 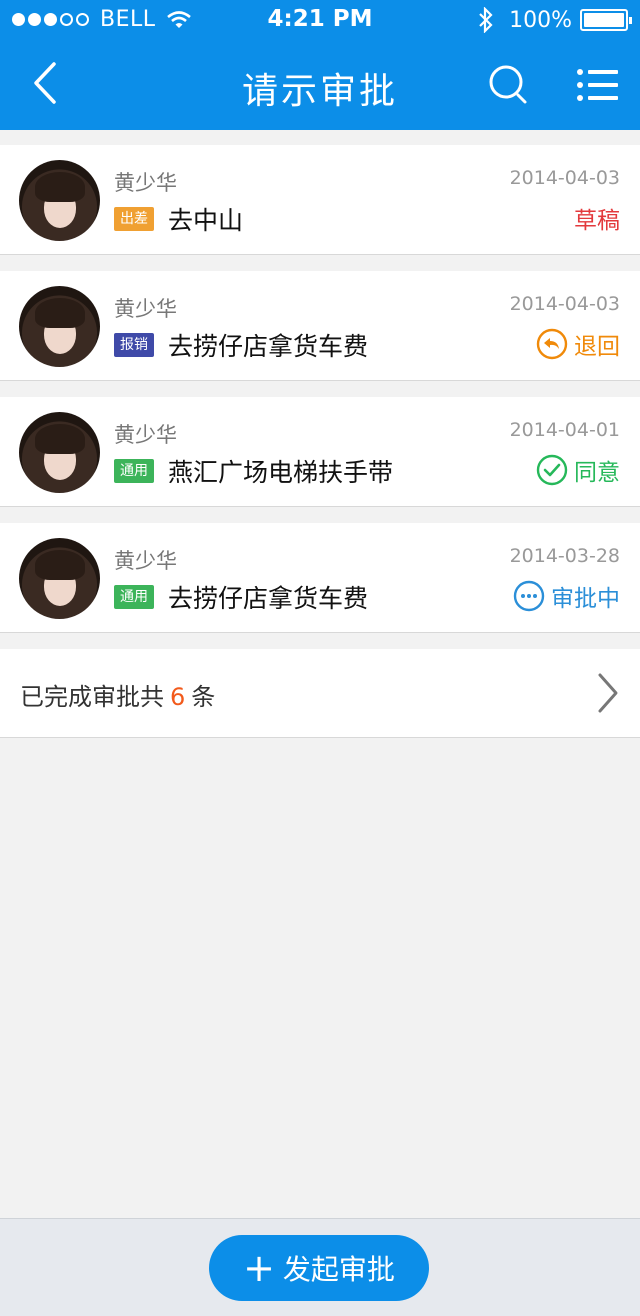 I want to click on return-icon, so click(x=552, y=344).